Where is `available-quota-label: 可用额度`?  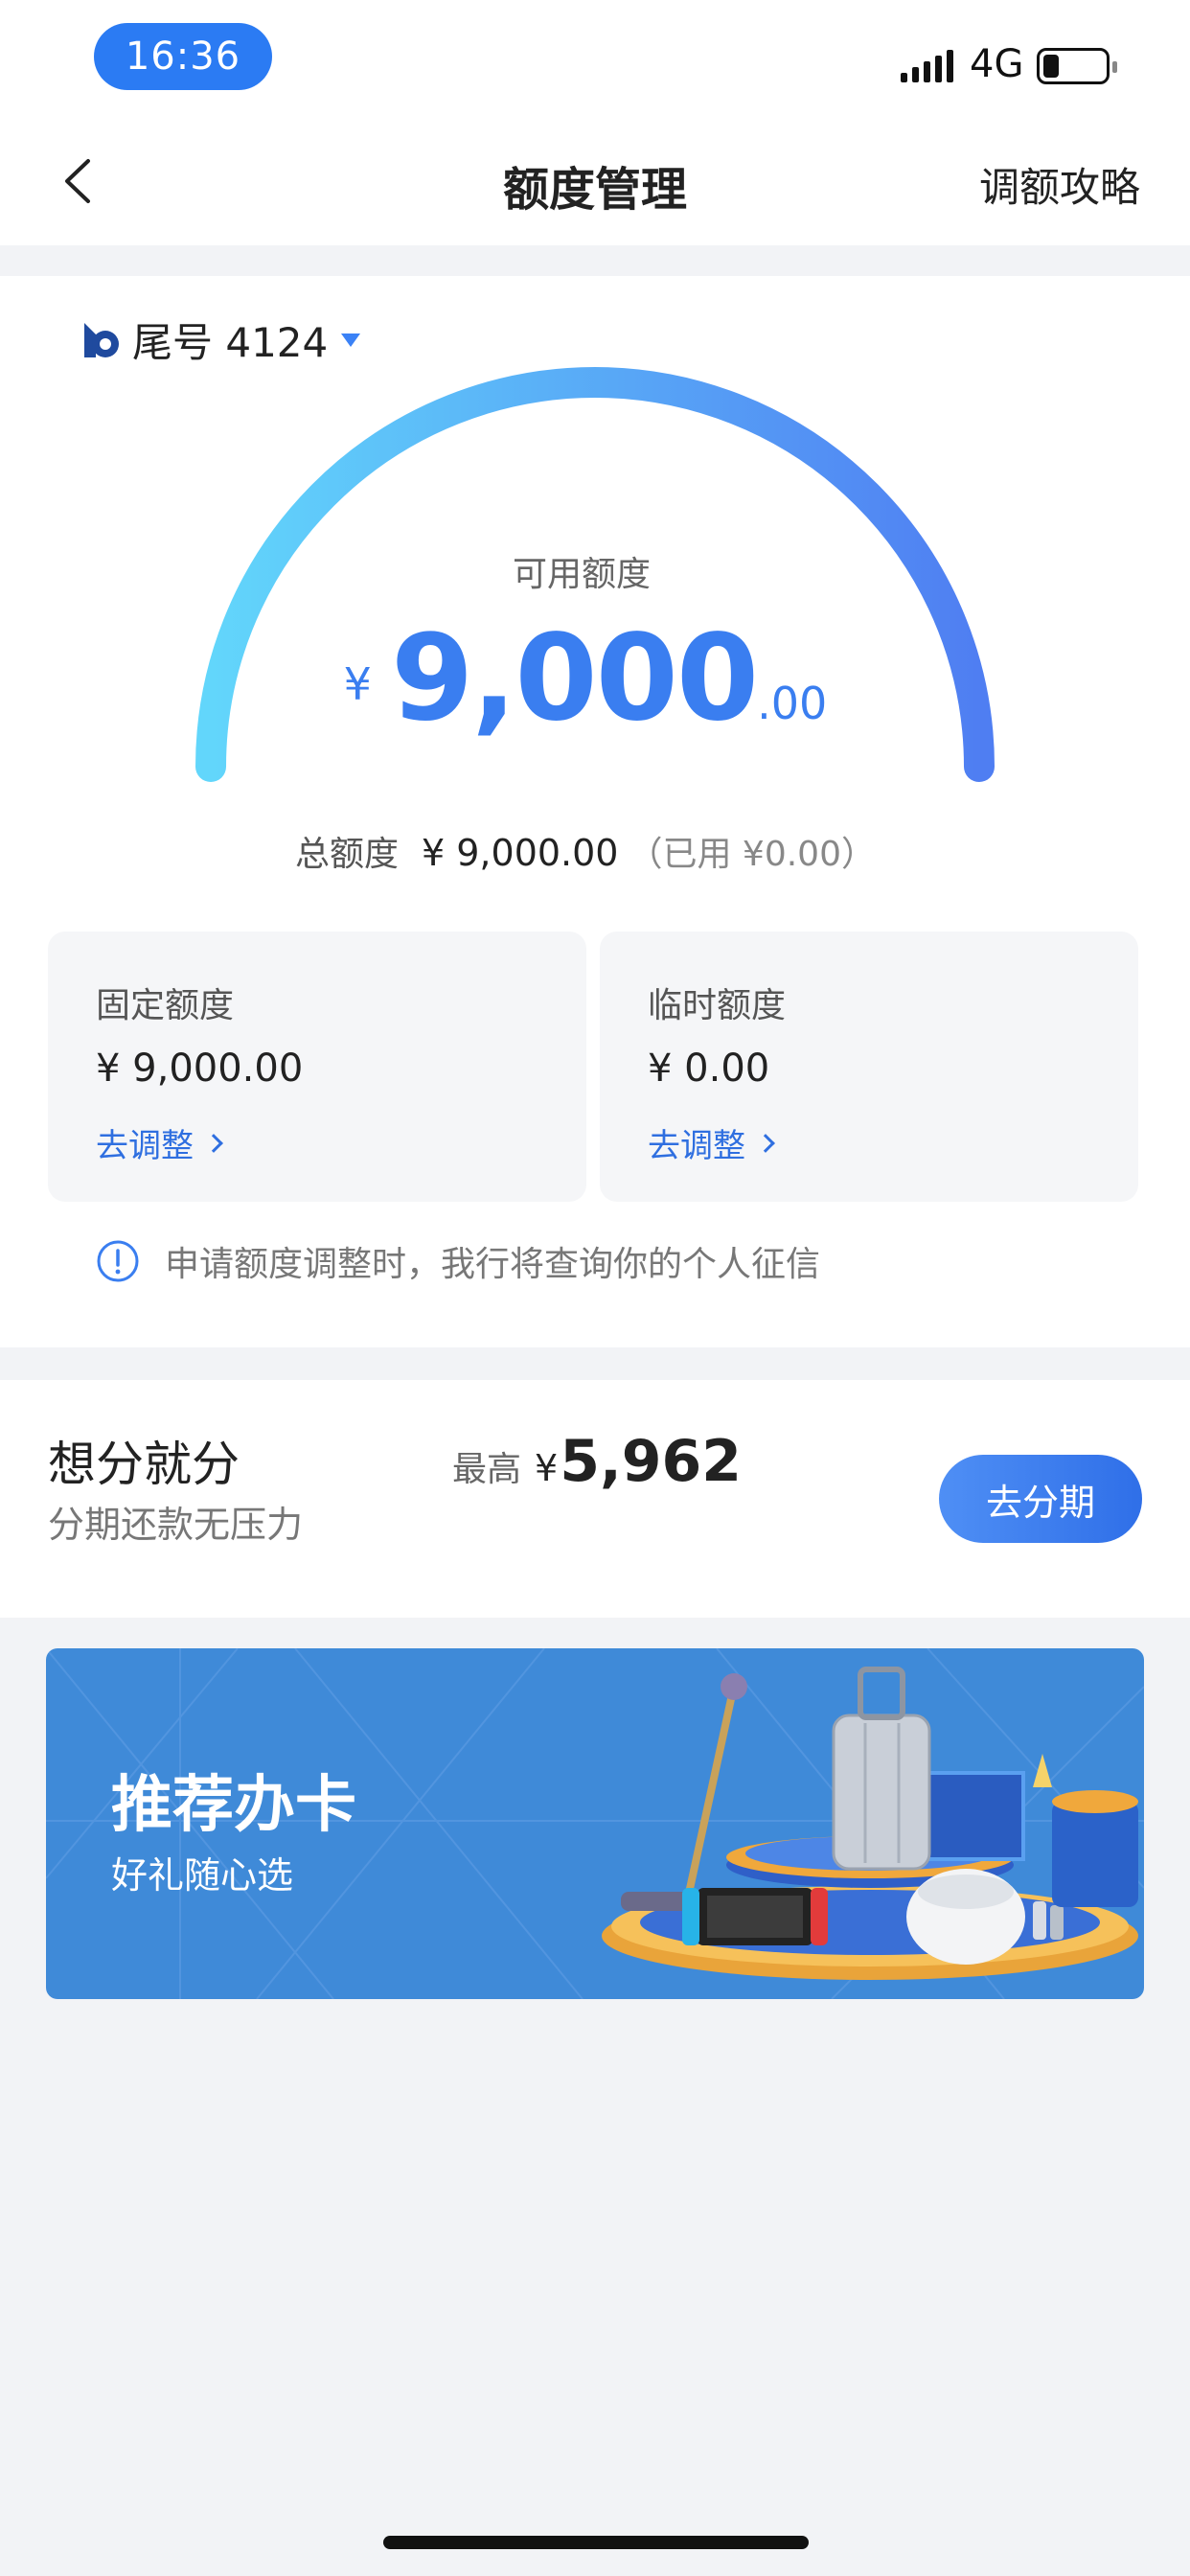 available-quota-label: 可用额度 is located at coordinates (581, 574).